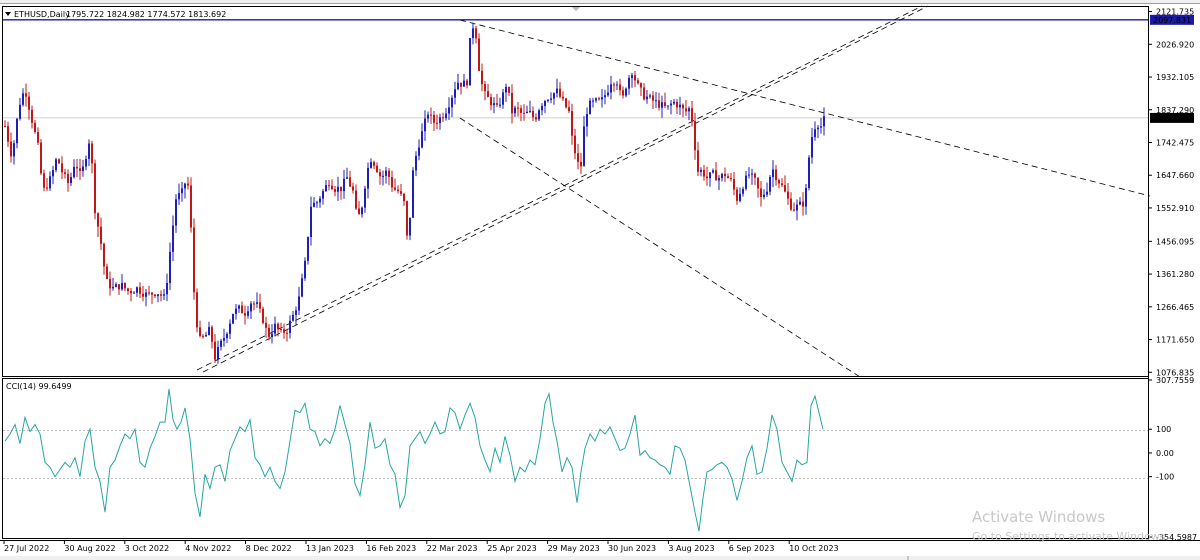 The image size is (1200, 560). What do you see at coordinates (208, 548) in the screenshot?
I see `time-tick-label: 4 Nov 2022` at bounding box center [208, 548].